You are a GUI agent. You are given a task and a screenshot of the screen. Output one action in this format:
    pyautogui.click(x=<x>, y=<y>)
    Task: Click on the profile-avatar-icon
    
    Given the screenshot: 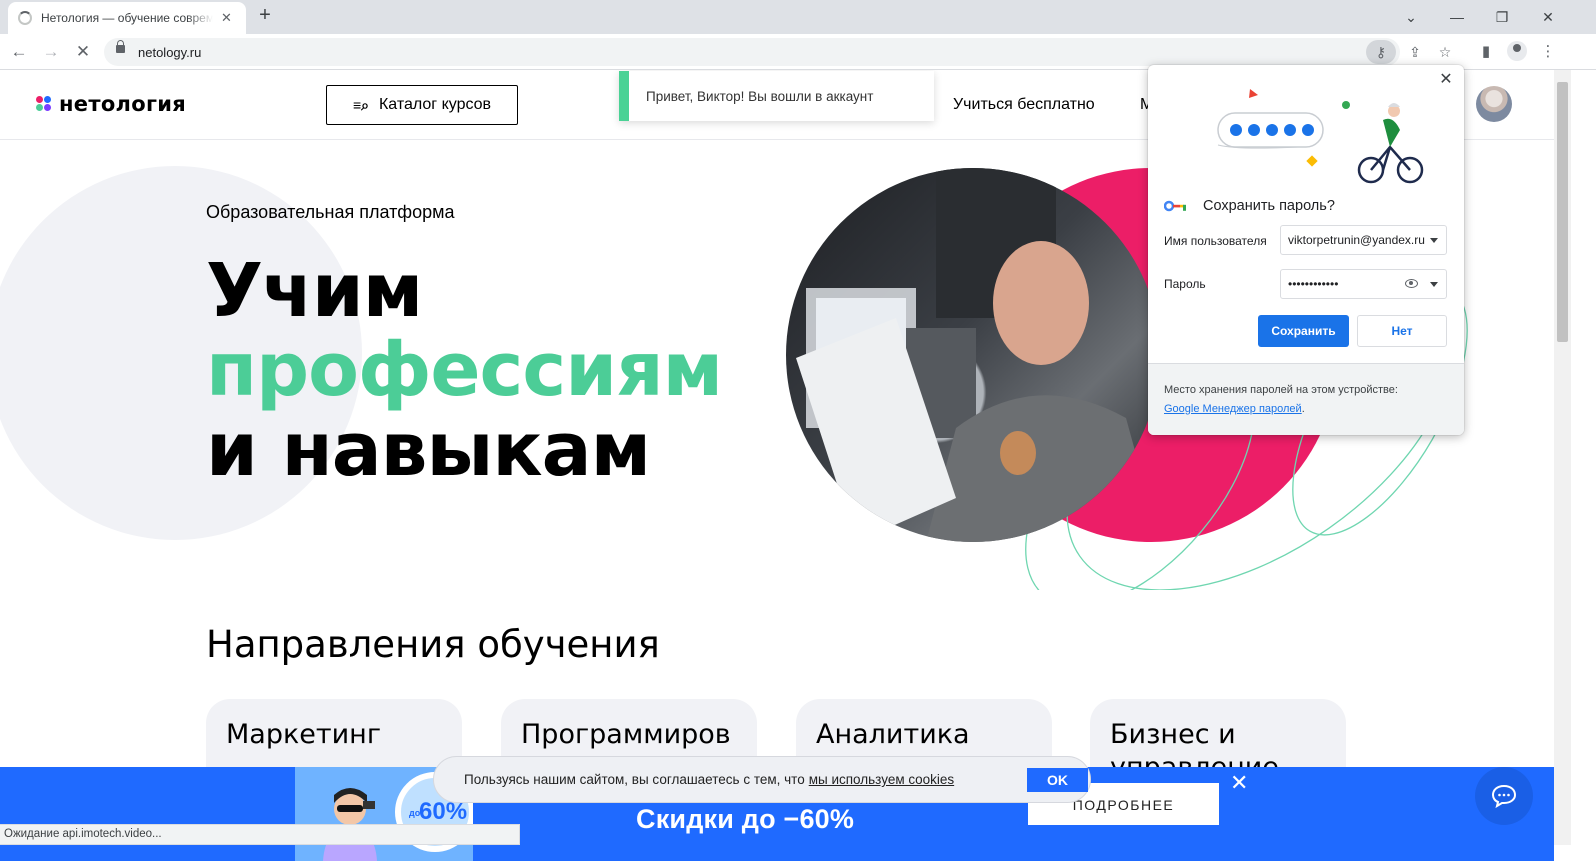 What is the action you would take?
    pyautogui.click(x=1517, y=51)
    